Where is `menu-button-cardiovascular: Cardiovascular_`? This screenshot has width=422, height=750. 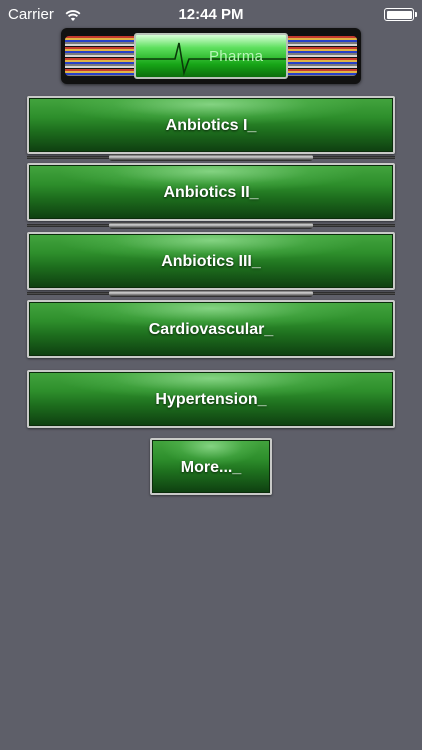 menu-button-cardiovascular: Cardiovascular_ is located at coordinates (211, 329).